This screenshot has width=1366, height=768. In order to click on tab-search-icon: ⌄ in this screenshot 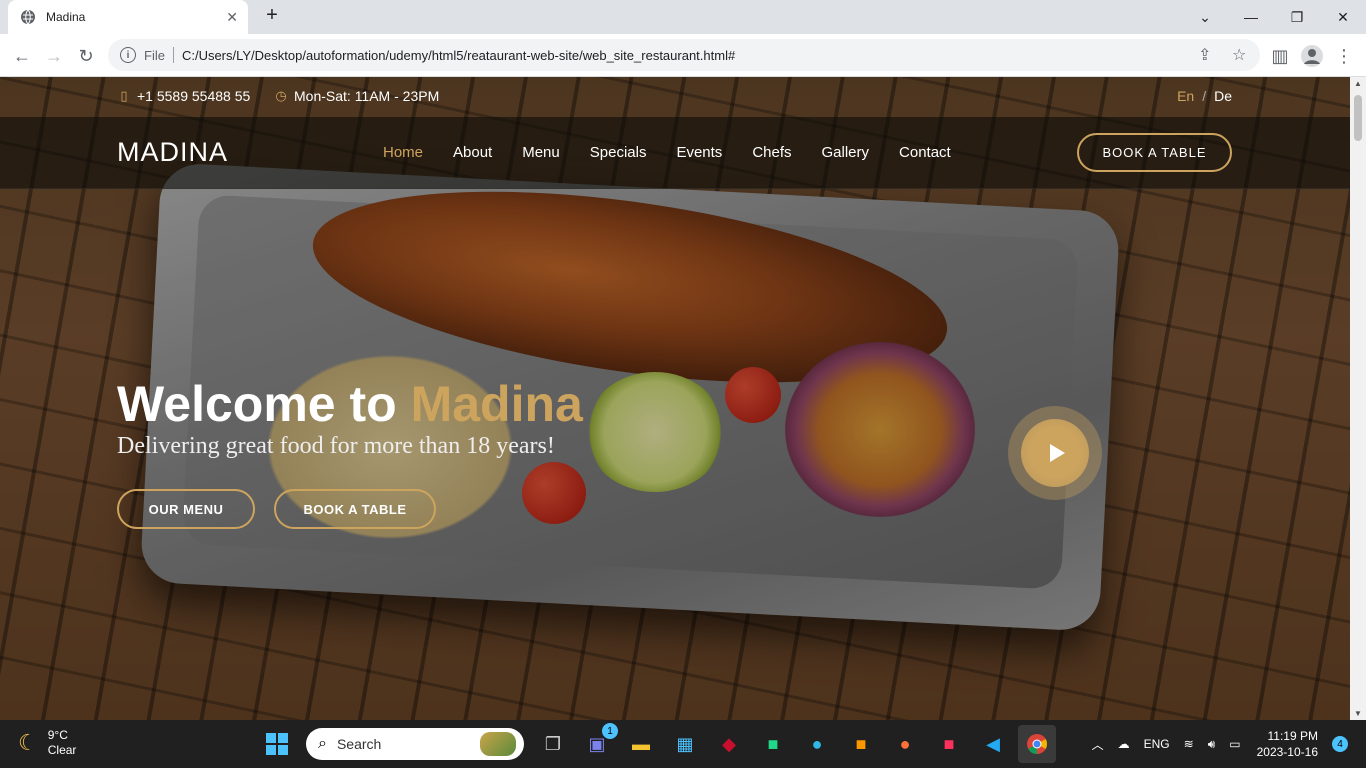, I will do `click(1205, 17)`.